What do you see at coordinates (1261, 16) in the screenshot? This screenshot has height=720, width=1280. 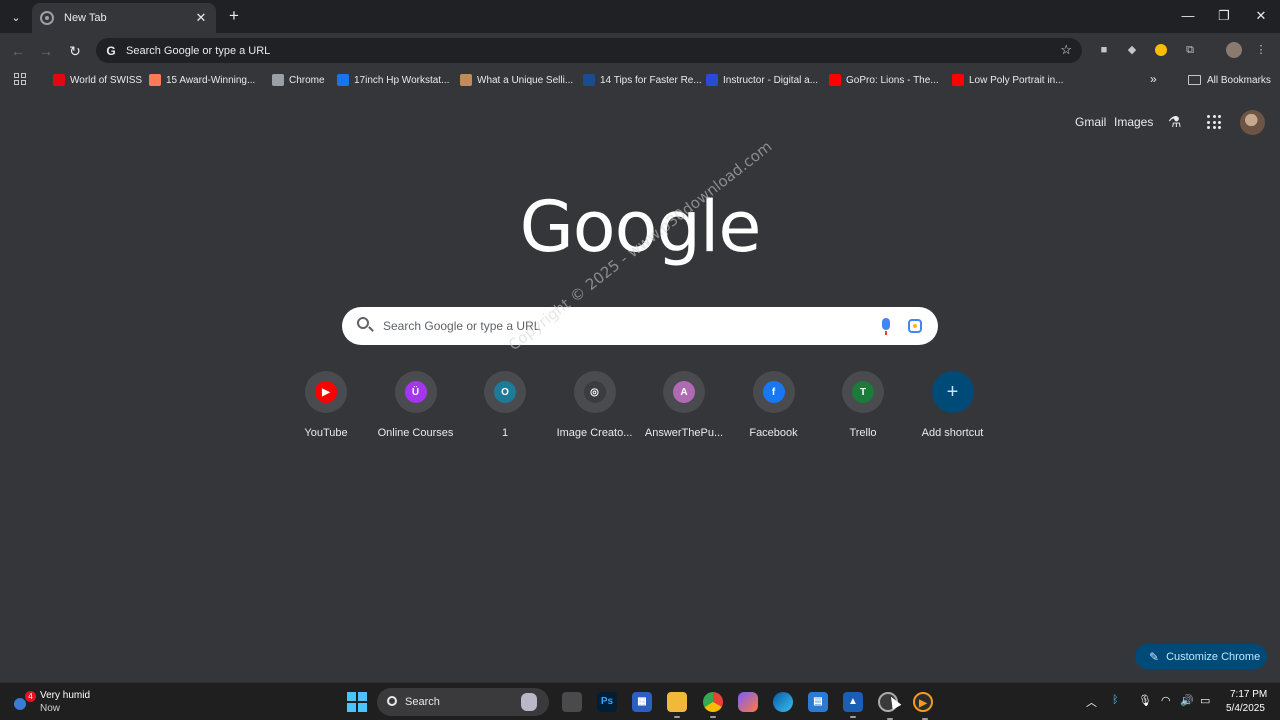 I see `close-window-button: ✕` at bounding box center [1261, 16].